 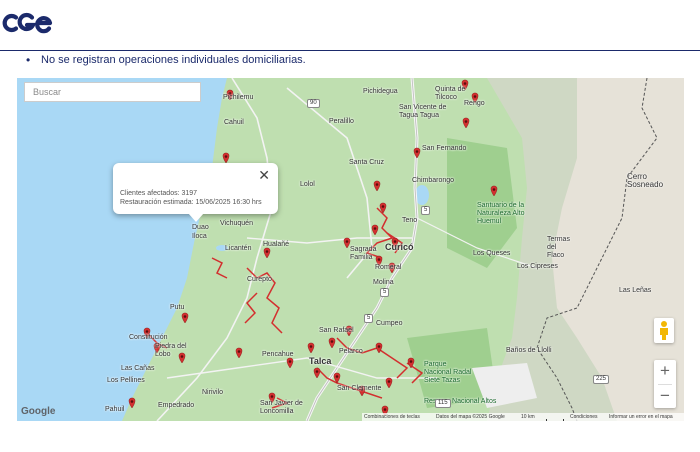 I want to click on cge-logo, so click(x=28, y=23).